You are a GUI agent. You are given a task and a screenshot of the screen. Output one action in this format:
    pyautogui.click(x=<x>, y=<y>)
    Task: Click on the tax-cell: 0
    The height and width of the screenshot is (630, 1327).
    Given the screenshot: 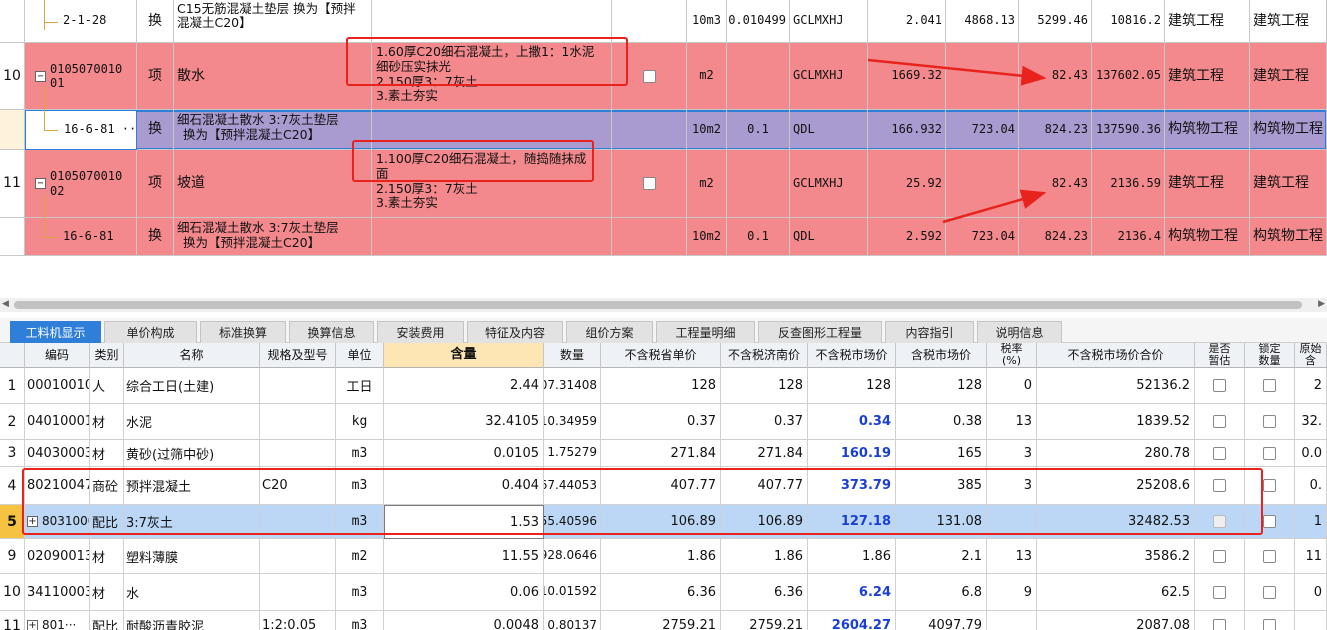 What is the action you would take?
    pyautogui.click(x=1012, y=386)
    